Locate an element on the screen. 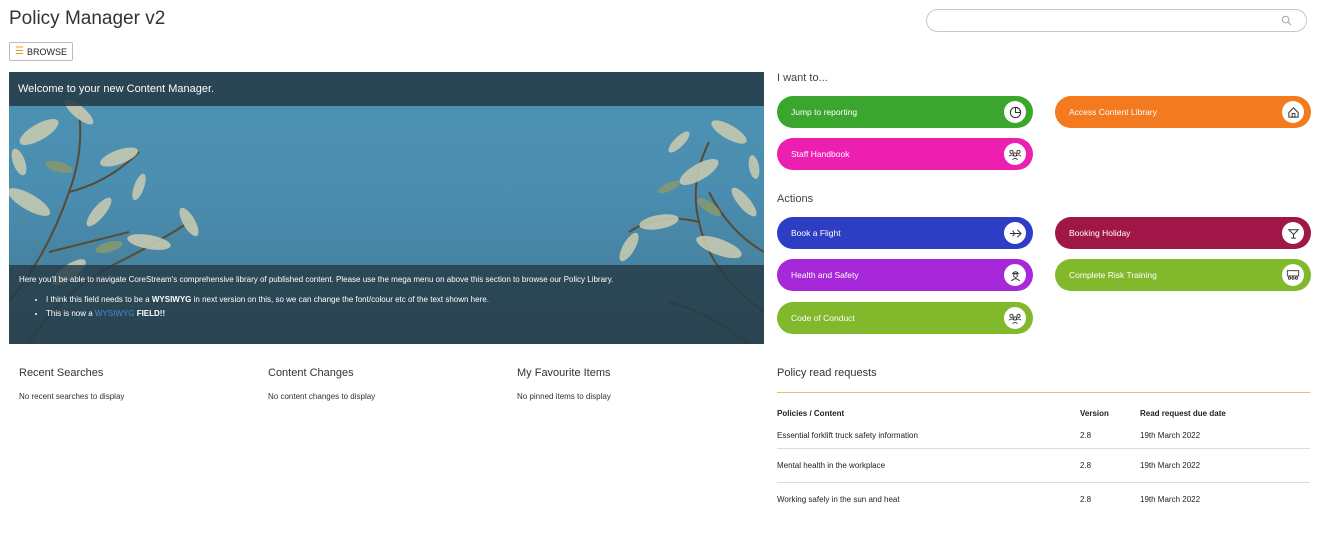  hero-title: Welcome to your new Content Manager. is located at coordinates (386, 89).